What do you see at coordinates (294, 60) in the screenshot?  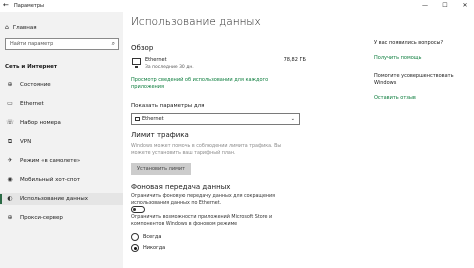 I see `usage-amount: 78,82 ГБ` at bounding box center [294, 60].